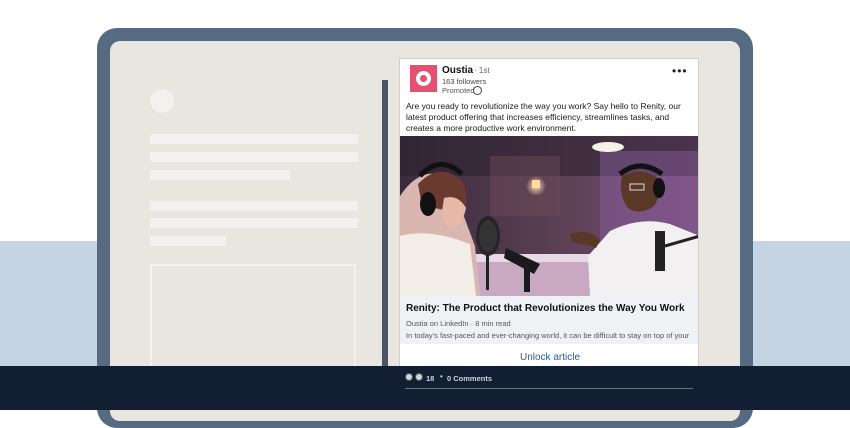 The width and height of the screenshot is (850, 428). Describe the element at coordinates (549, 388) in the screenshot. I see `divider` at that location.